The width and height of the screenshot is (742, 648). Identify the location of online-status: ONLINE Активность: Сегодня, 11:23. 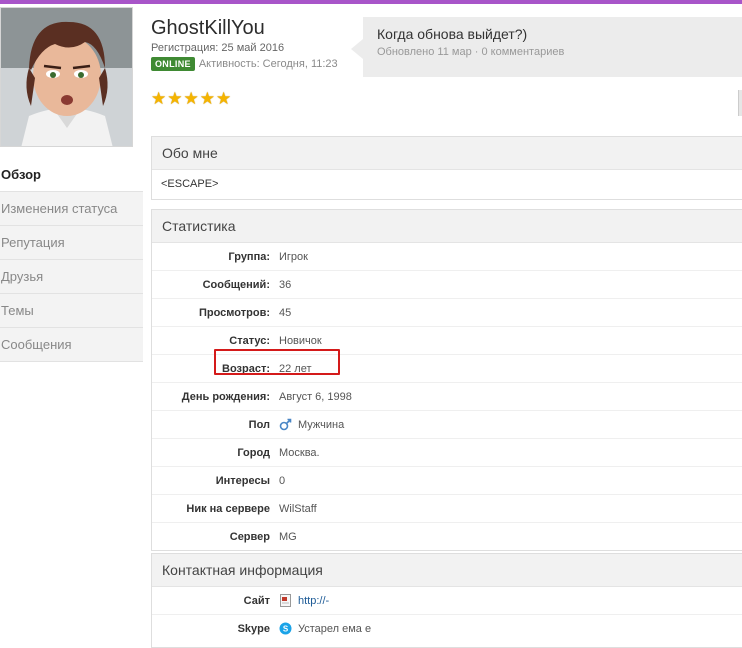
(244, 64).